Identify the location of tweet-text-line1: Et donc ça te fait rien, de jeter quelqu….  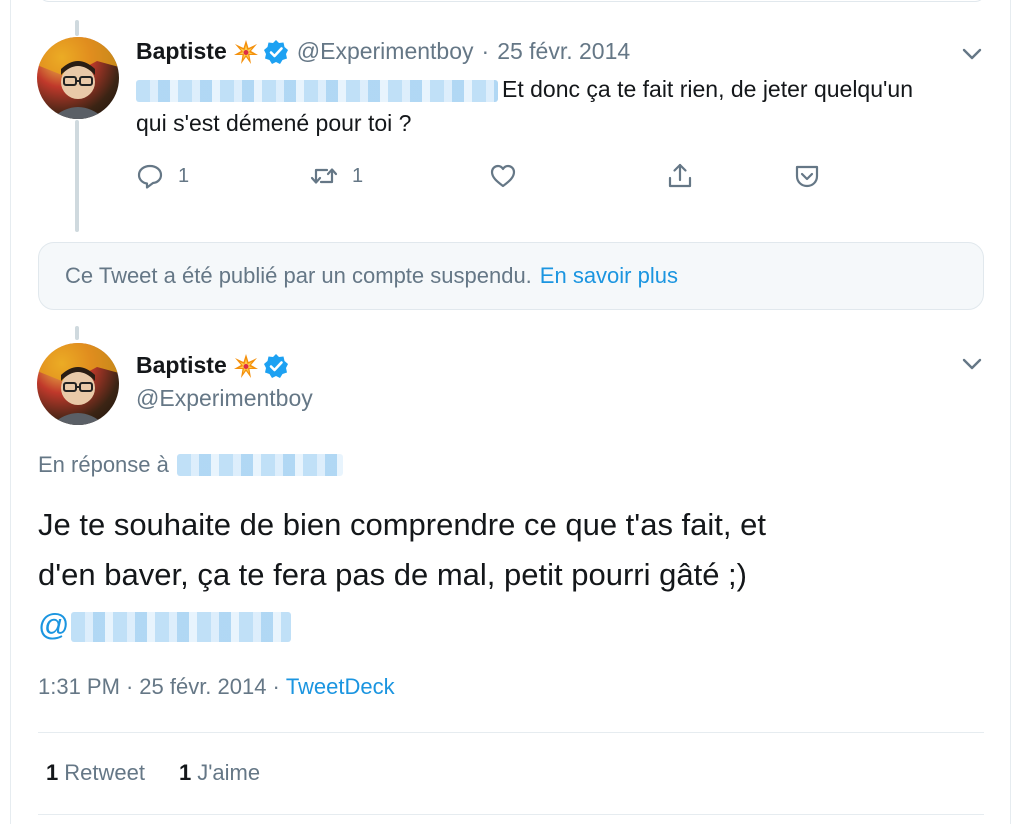
(707, 89).